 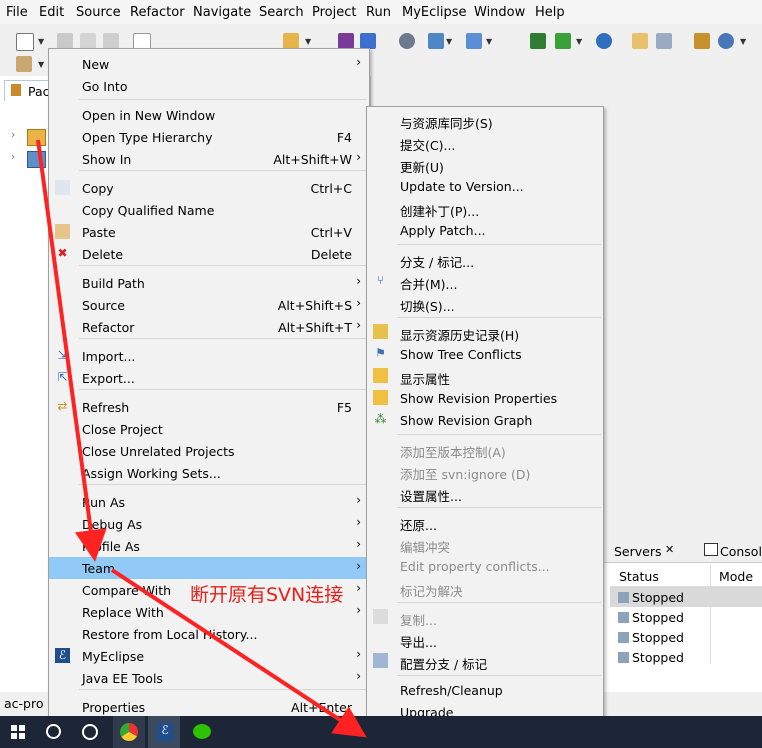 I want to click on arrow-to-disconnect, so click(x=238, y=653).